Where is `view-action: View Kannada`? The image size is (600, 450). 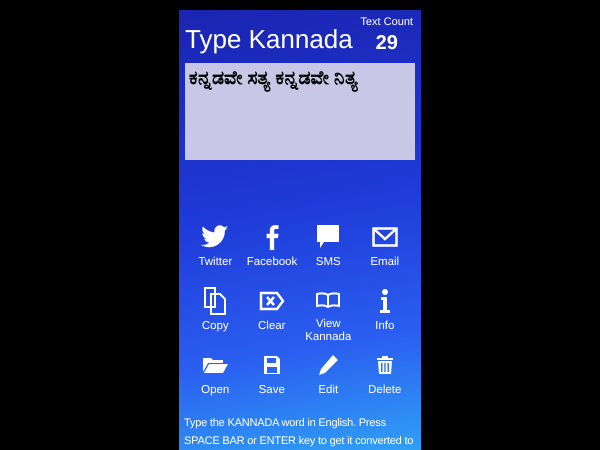
view-action: View Kannada is located at coordinates (328, 315).